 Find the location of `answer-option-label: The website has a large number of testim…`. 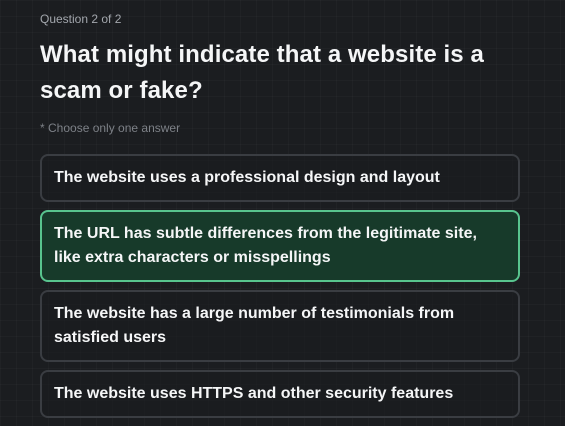

answer-option-label: The website has a large number of testim… is located at coordinates (254, 325).